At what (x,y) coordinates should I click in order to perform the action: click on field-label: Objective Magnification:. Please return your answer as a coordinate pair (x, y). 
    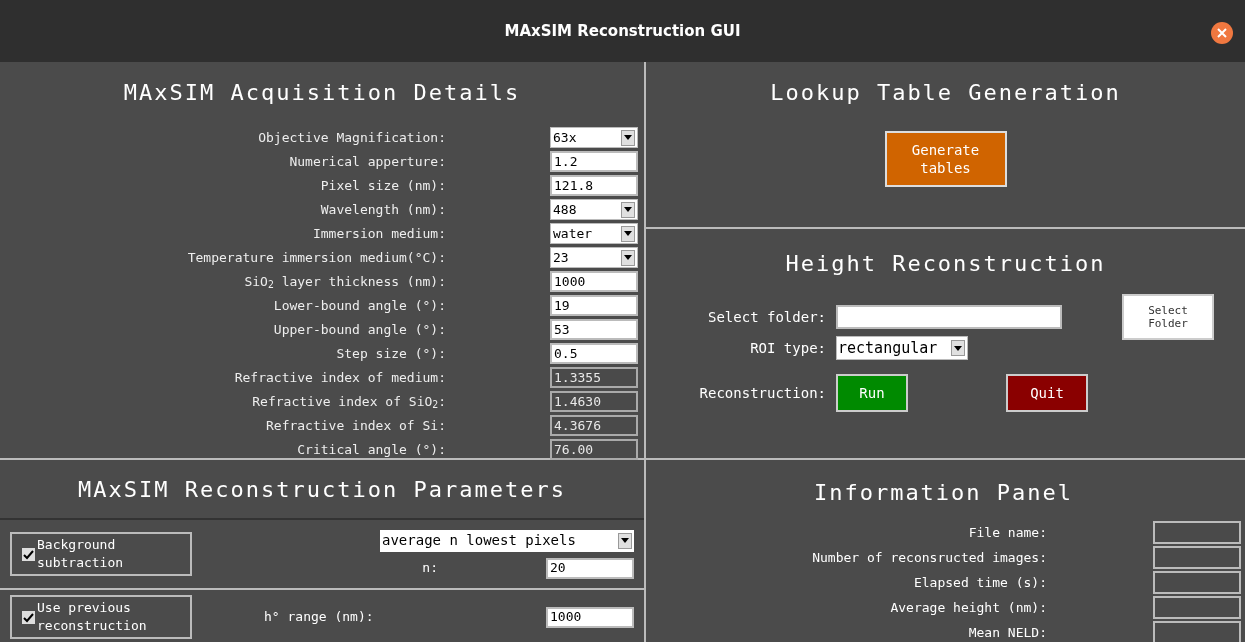
    Looking at the image, I should click on (351, 137).